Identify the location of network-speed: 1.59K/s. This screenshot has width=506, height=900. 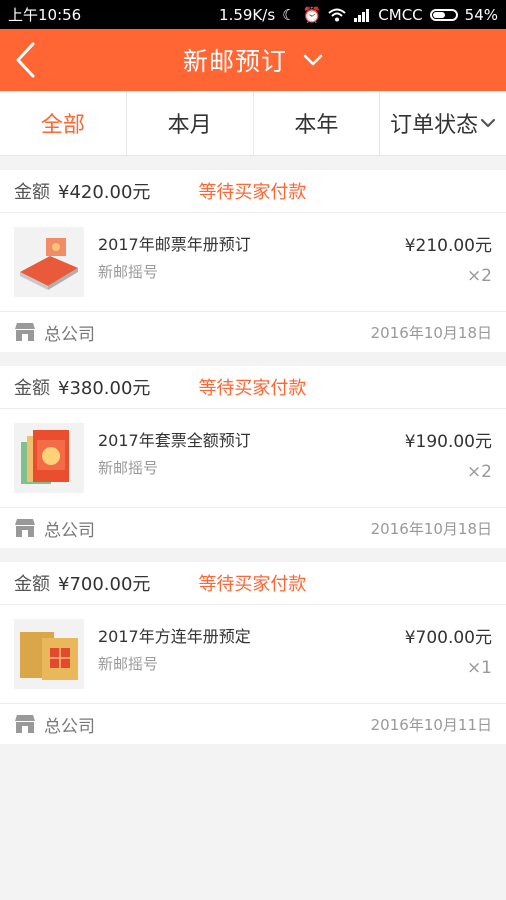
(247, 14).